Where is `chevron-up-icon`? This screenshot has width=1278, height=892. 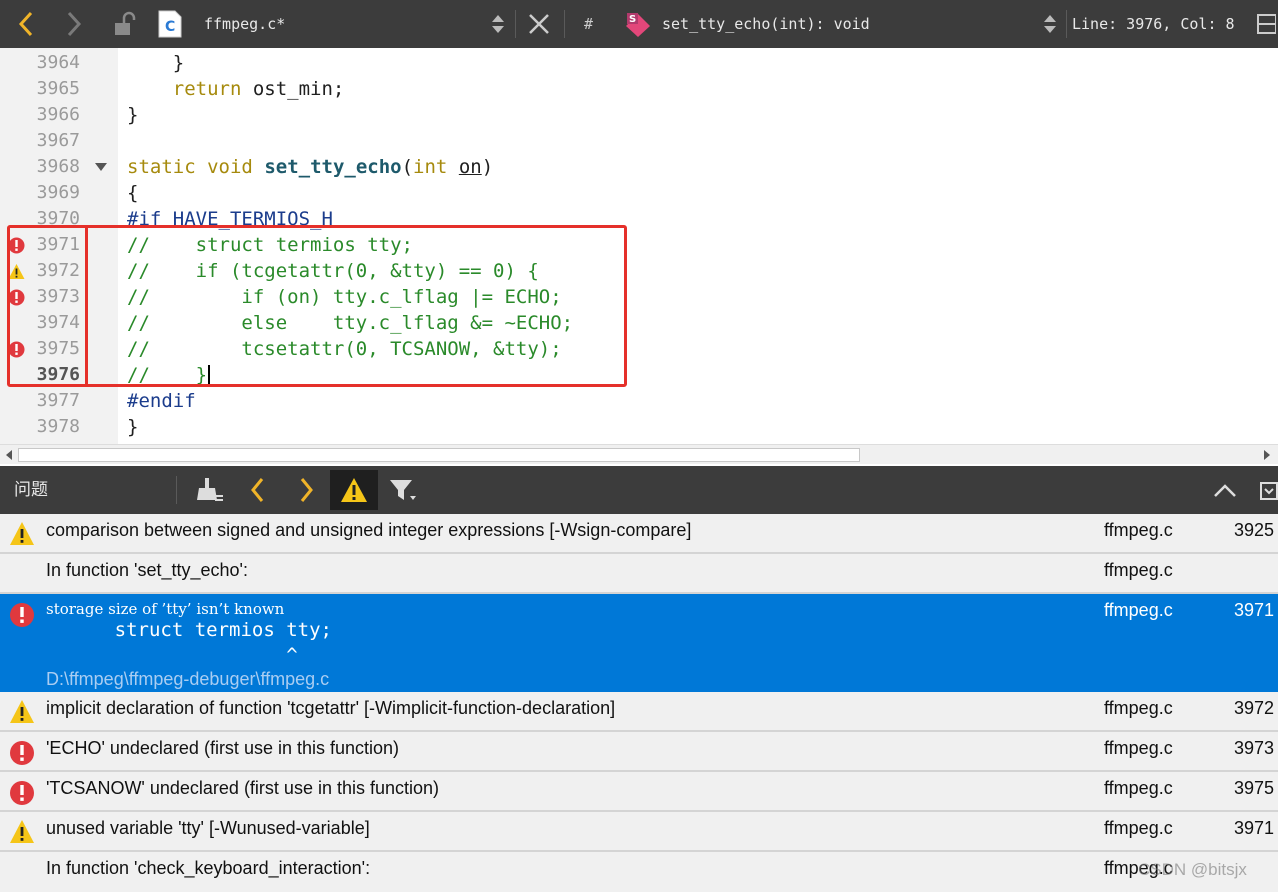
chevron-up-icon is located at coordinates (1225, 490).